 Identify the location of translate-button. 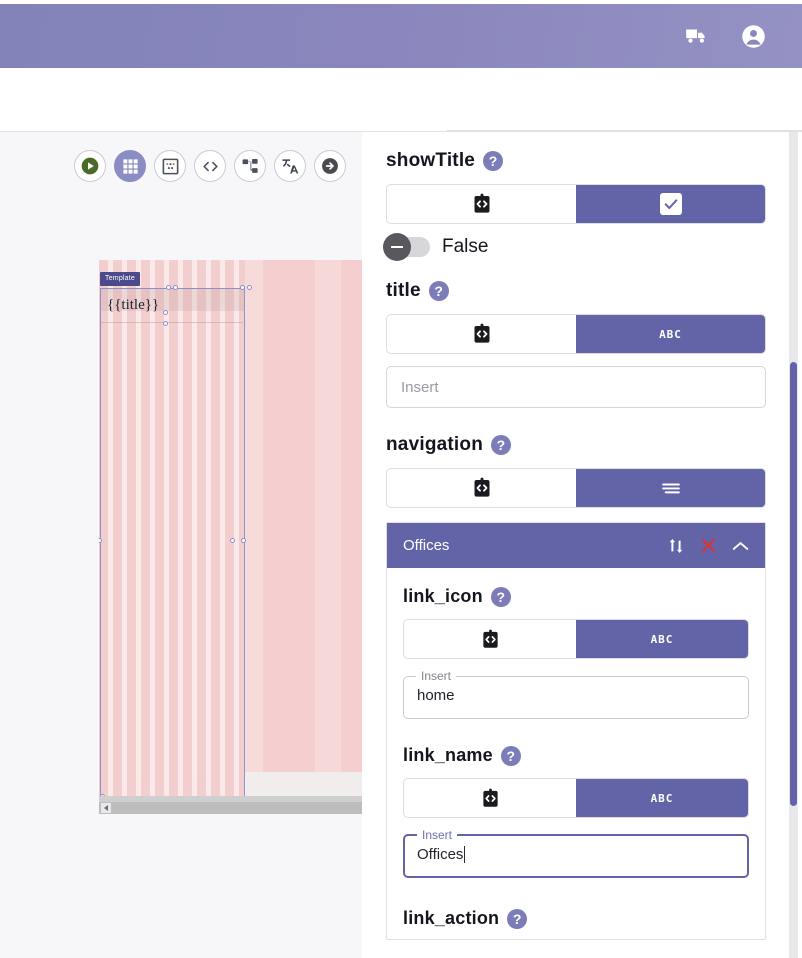
(290, 166).